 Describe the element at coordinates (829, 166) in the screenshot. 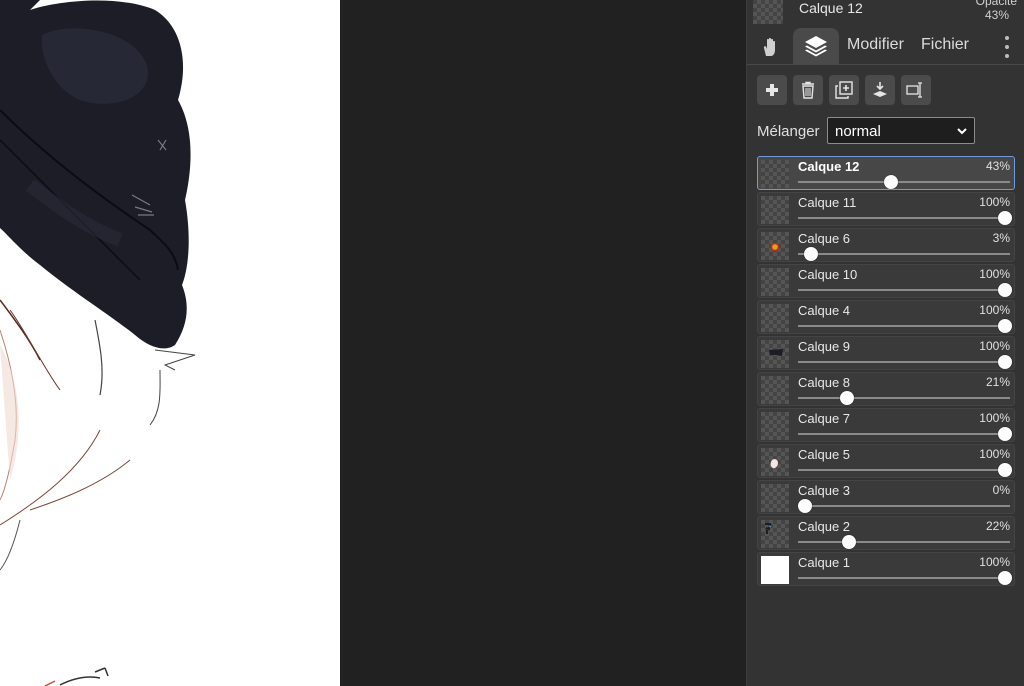

I see `layer-name: Calque 12` at that location.